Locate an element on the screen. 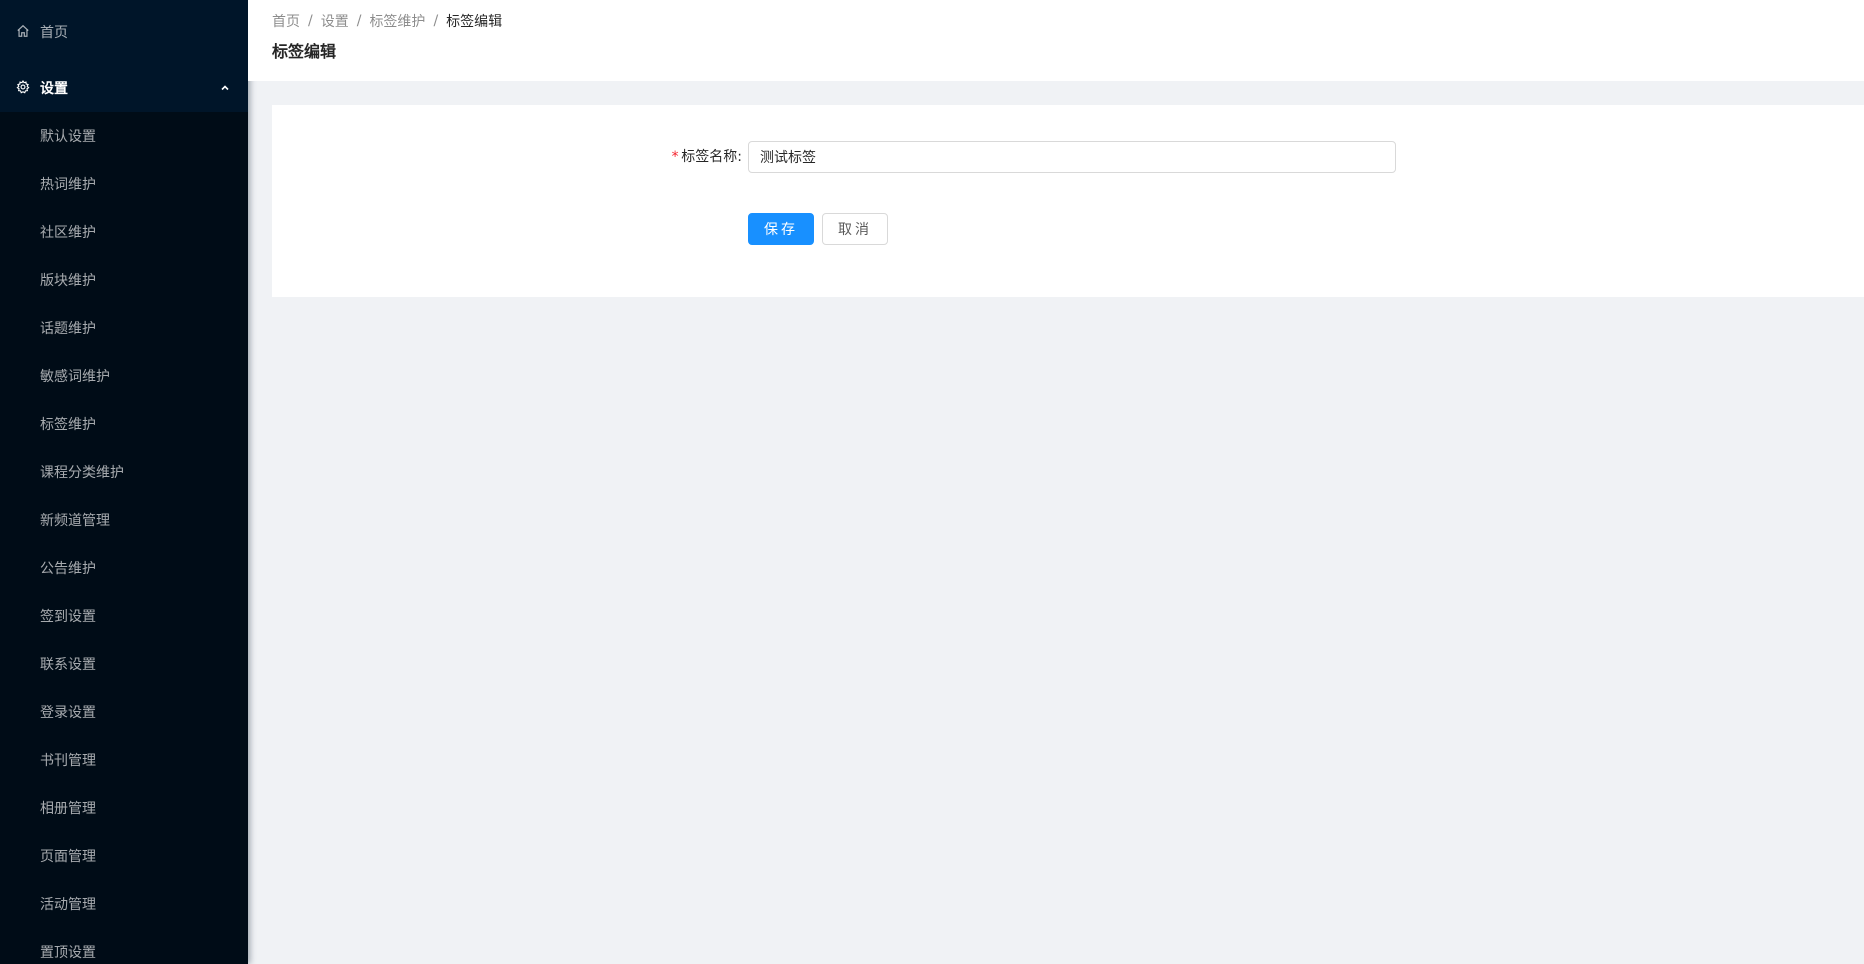  breadcrumb-current: 标签编辑 is located at coordinates (474, 22).